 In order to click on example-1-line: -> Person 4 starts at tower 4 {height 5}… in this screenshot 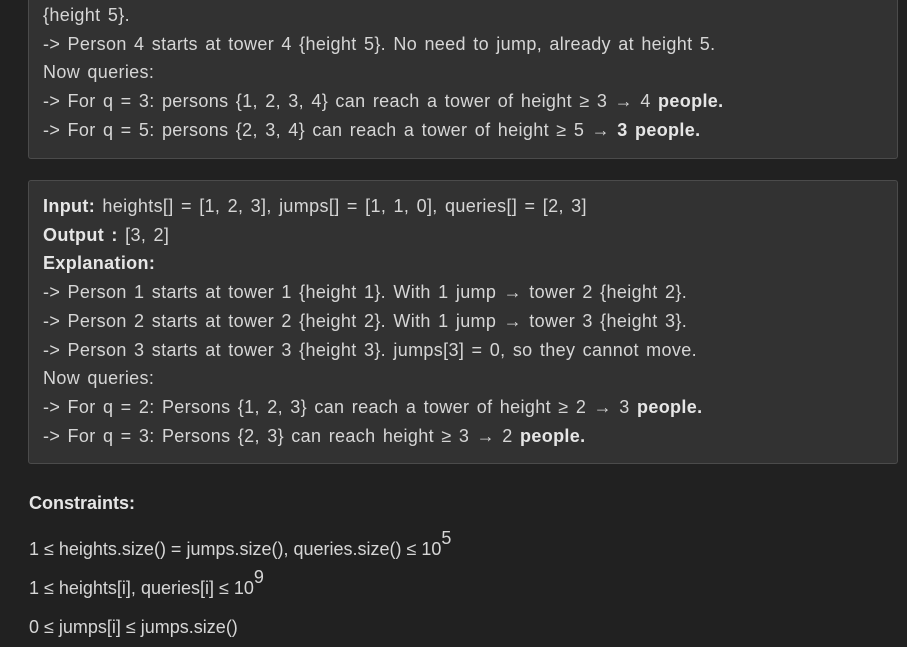, I will do `click(379, 43)`.